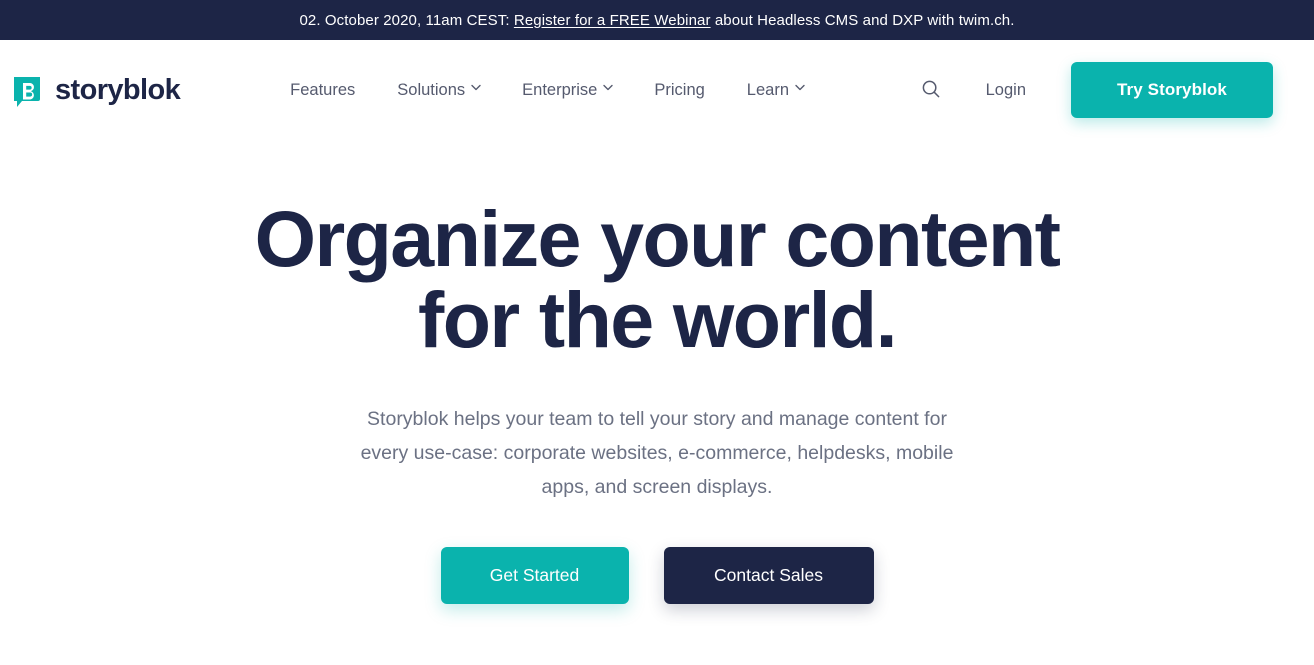 This screenshot has width=1314, height=665. Describe the element at coordinates (534, 575) in the screenshot. I see `get-started-button: Get Started` at that location.